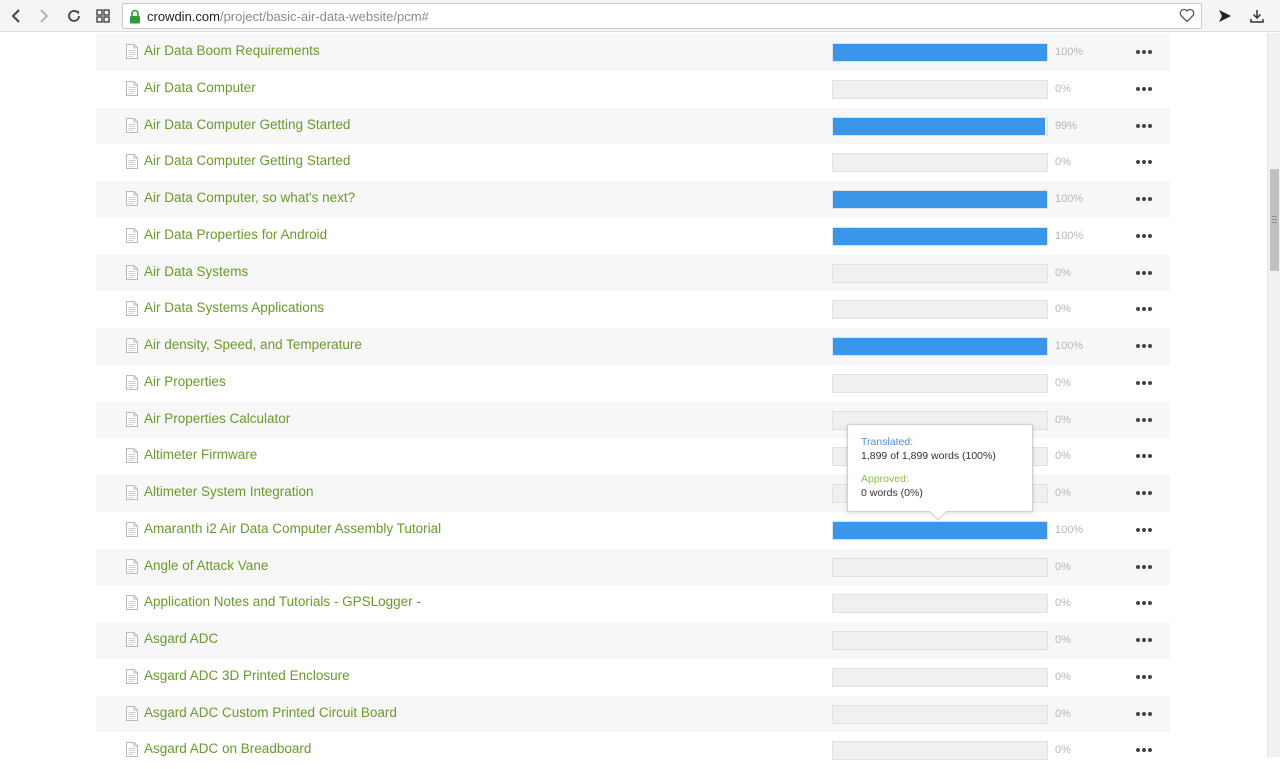 The width and height of the screenshot is (1280, 769). What do you see at coordinates (633, 383) in the screenshot?
I see `file-row: Air Properties 0%` at bounding box center [633, 383].